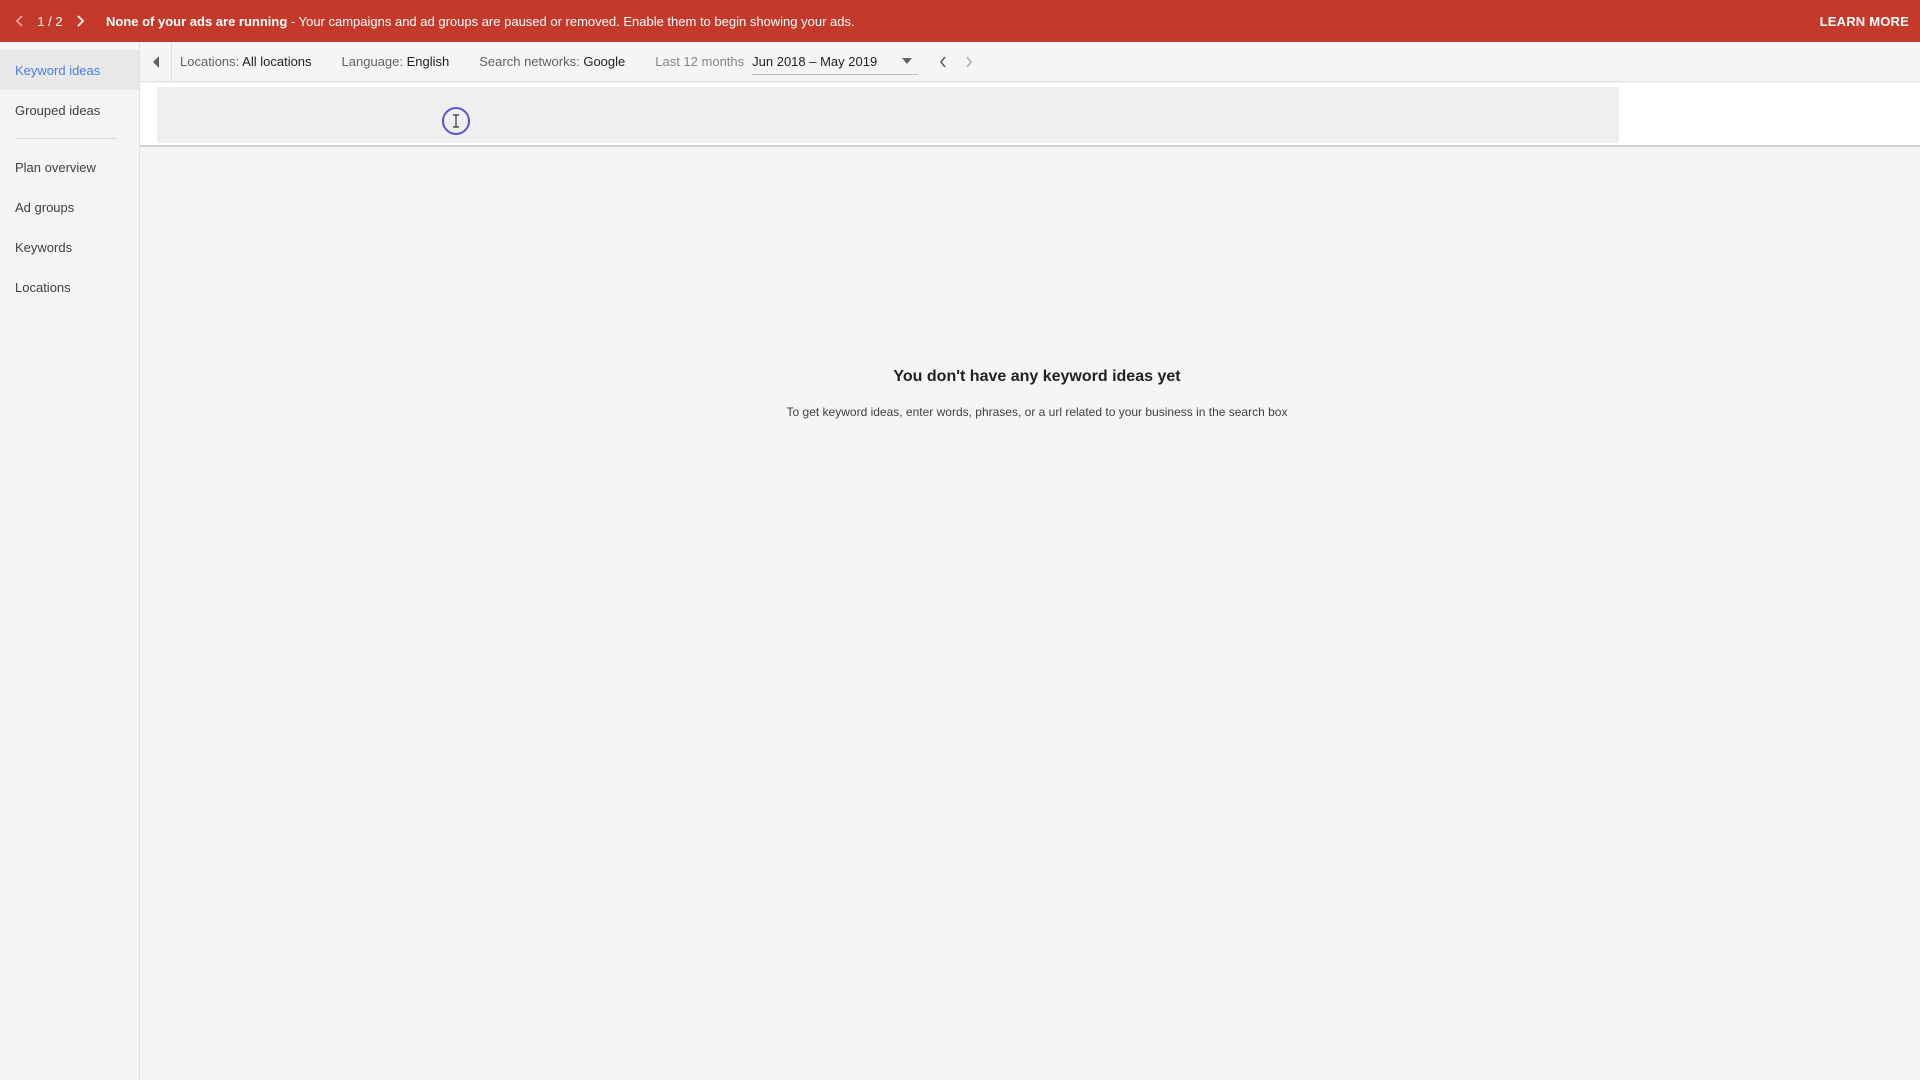 The width and height of the screenshot is (1920, 1080). I want to click on alert-pager: 1 / 2, so click(50, 21).